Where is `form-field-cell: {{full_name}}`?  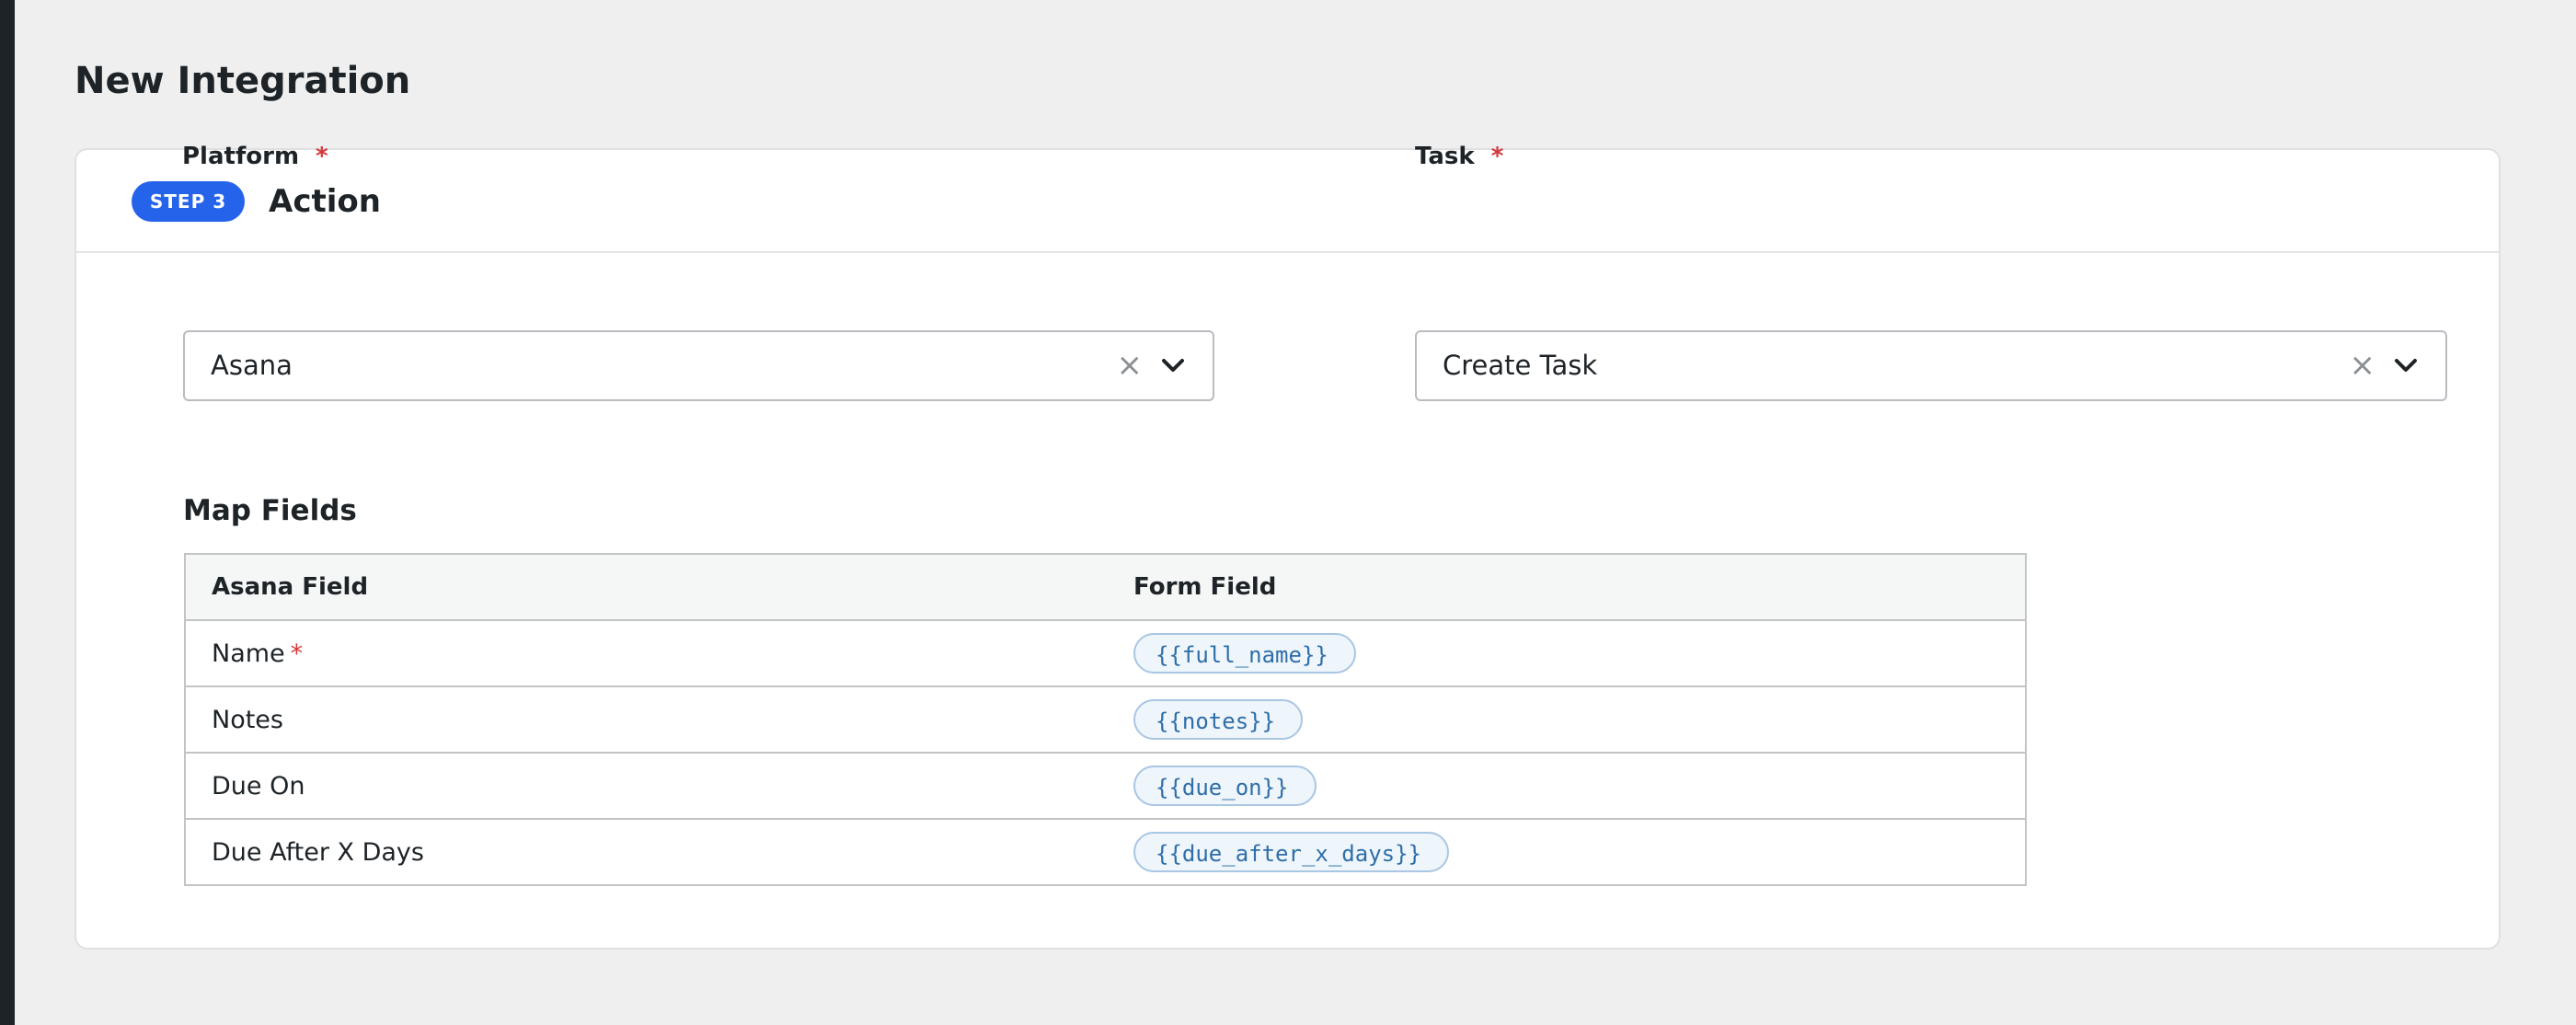
form-field-cell: {{full_name}} is located at coordinates (1567, 653).